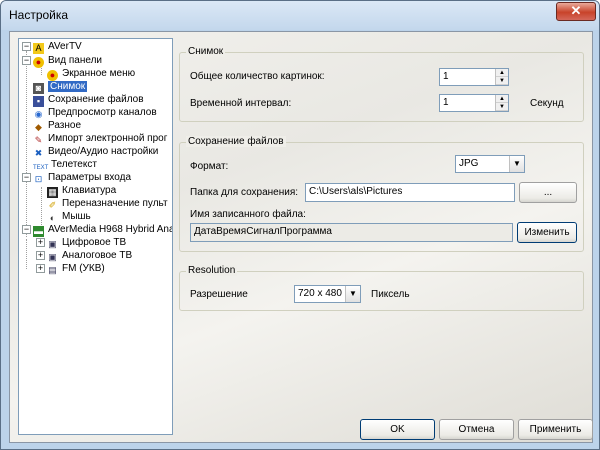 The height and width of the screenshot is (450, 600). What do you see at coordinates (40, 255) in the screenshot?
I see `tree-expander-analog-tv: +` at bounding box center [40, 255].